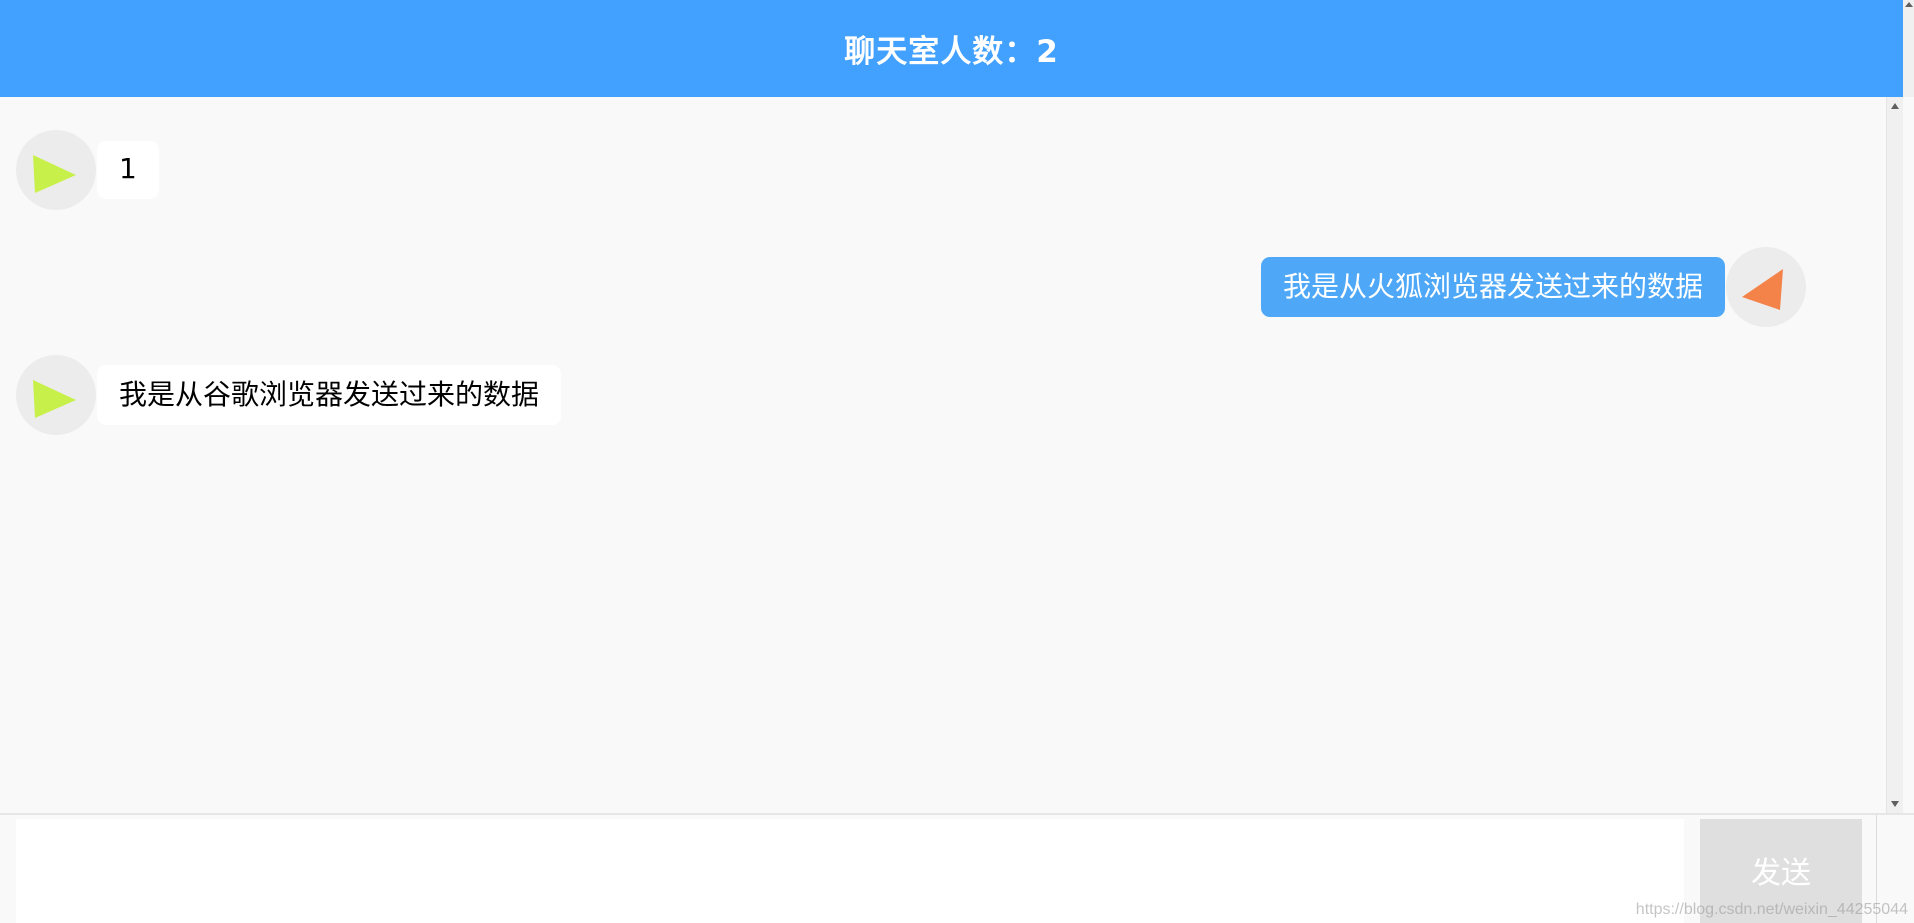 This screenshot has width=1914, height=923. Describe the element at coordinates (329, 395) in the screenshot. I see `message-bubble: 我是从谷歌浏览器发送过来的数据` at that location.